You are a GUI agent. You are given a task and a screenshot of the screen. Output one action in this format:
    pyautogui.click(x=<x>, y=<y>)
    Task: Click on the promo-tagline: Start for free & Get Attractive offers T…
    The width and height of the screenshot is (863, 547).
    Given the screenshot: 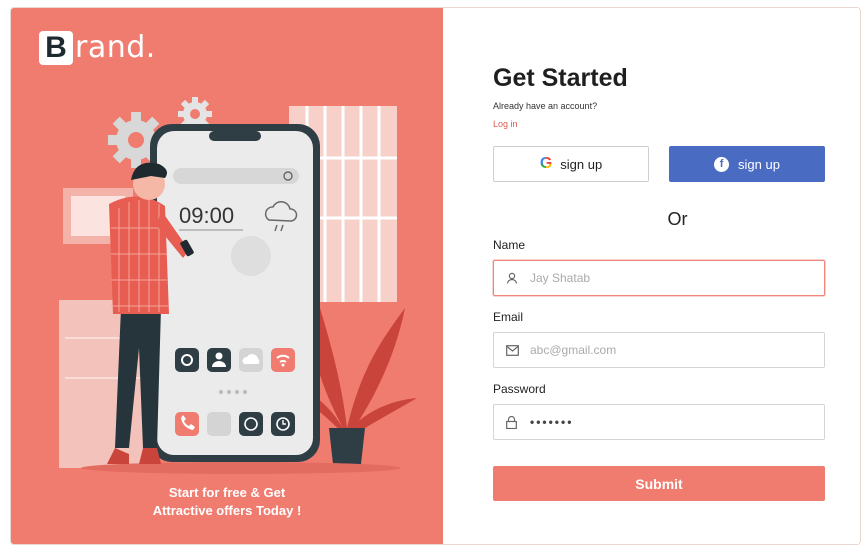 What is the action you would take?
    pyautogui.click(x=227, y=502)
    